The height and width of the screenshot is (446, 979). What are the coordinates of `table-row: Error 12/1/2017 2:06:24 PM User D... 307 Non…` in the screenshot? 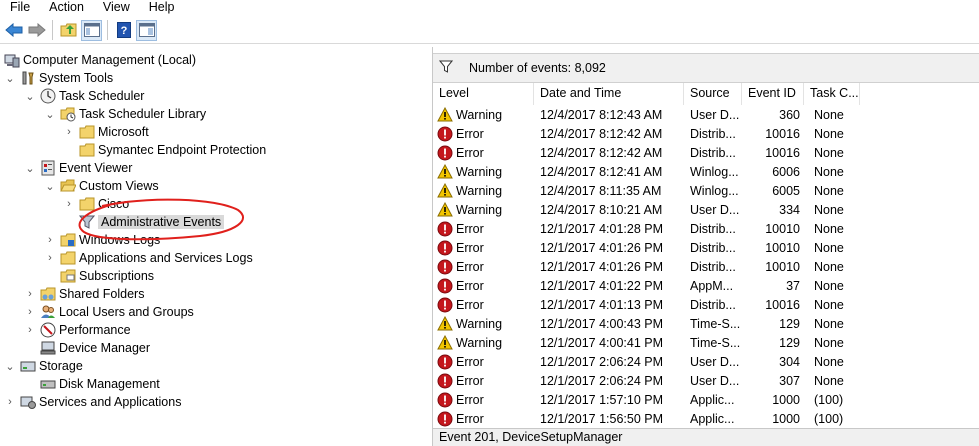 It's located at (706, 380).